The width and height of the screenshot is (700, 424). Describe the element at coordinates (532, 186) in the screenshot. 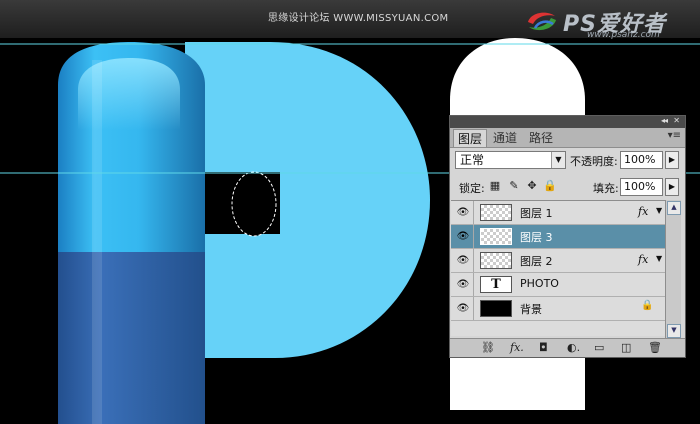

I see `lock-position-icon: ✥` at that location.